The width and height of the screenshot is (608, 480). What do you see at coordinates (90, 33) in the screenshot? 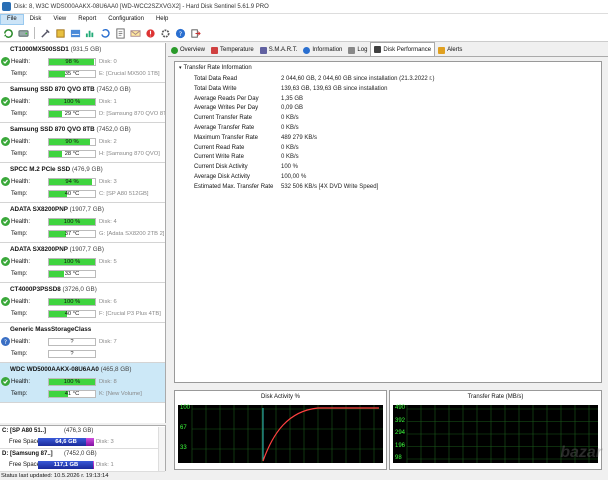
I see `benchmark-icon` at bounding box center [90, 33].